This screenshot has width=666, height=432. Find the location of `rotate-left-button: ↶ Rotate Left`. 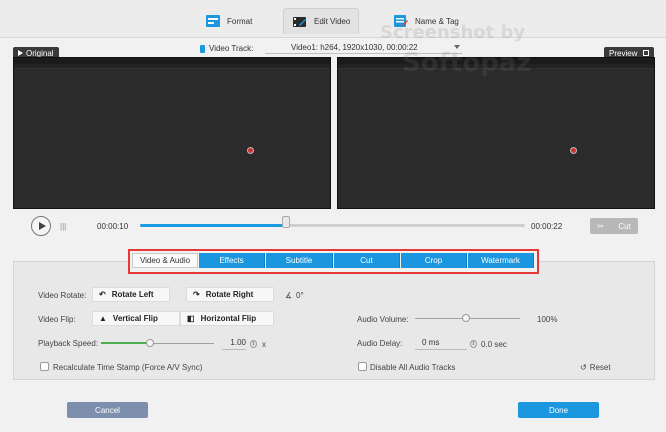

rotate-left-button: ↶ Rotate Left is located at coordinates (131, 294).